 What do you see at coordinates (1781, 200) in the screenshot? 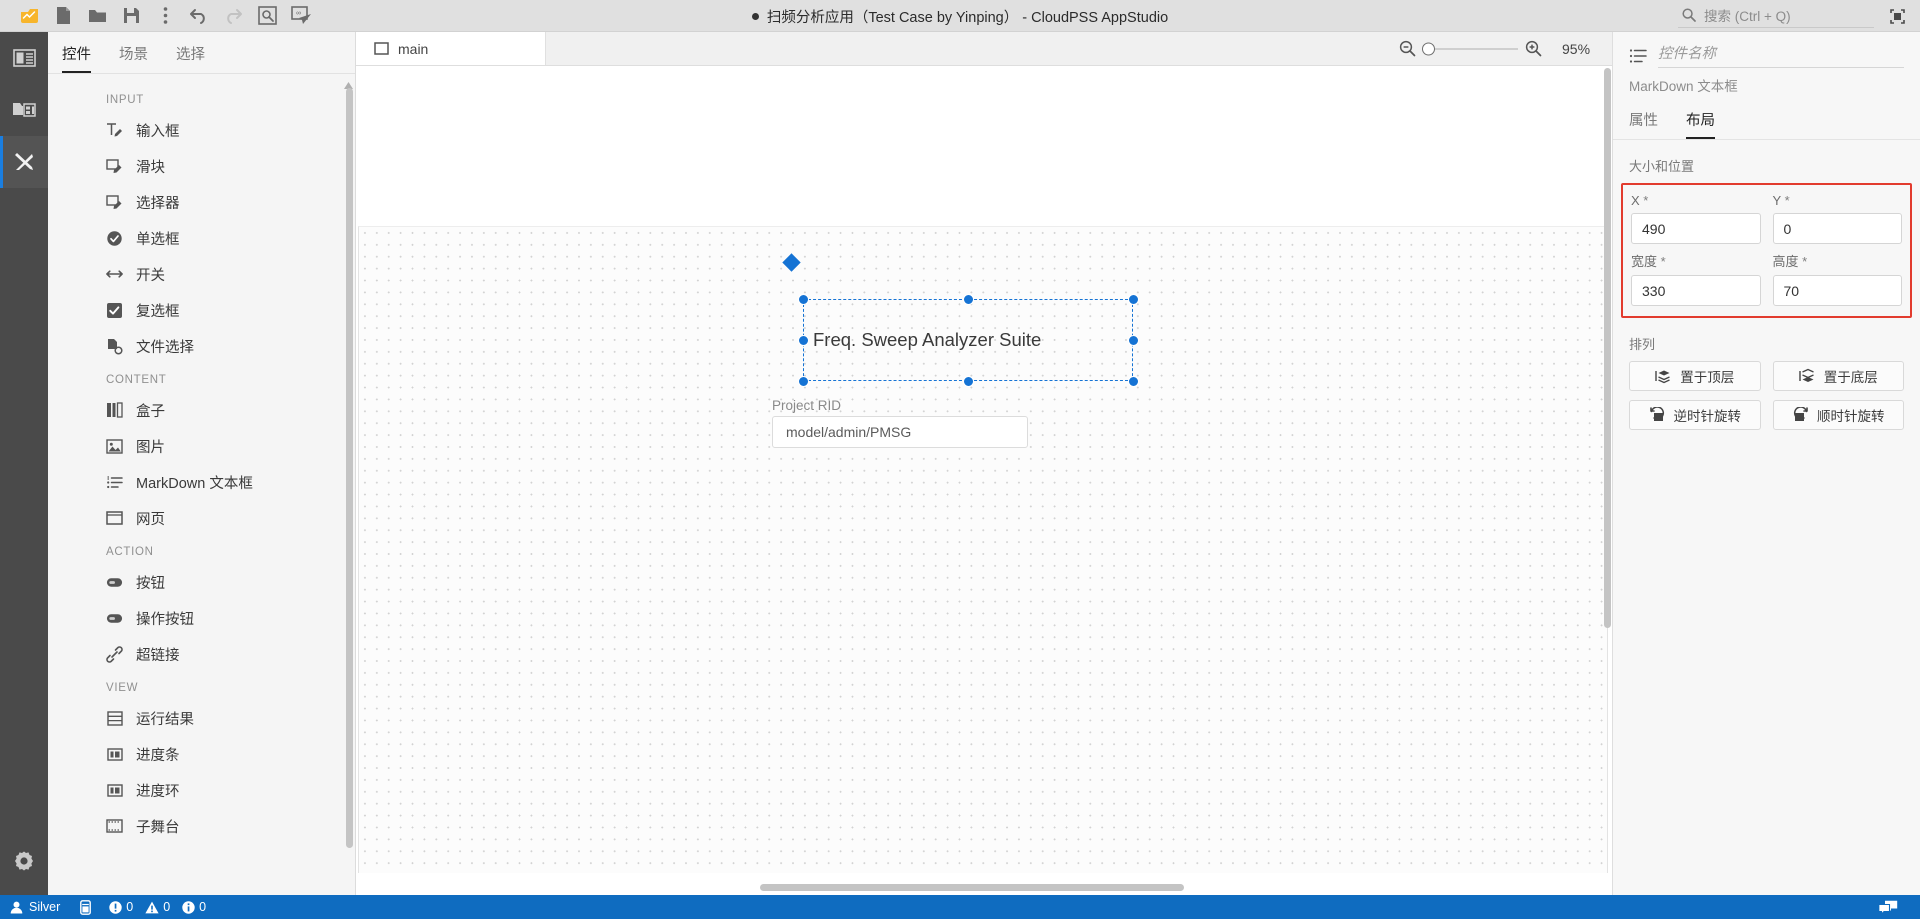
I see `y-field-label: Y *` at bounding box center [1781, 200].